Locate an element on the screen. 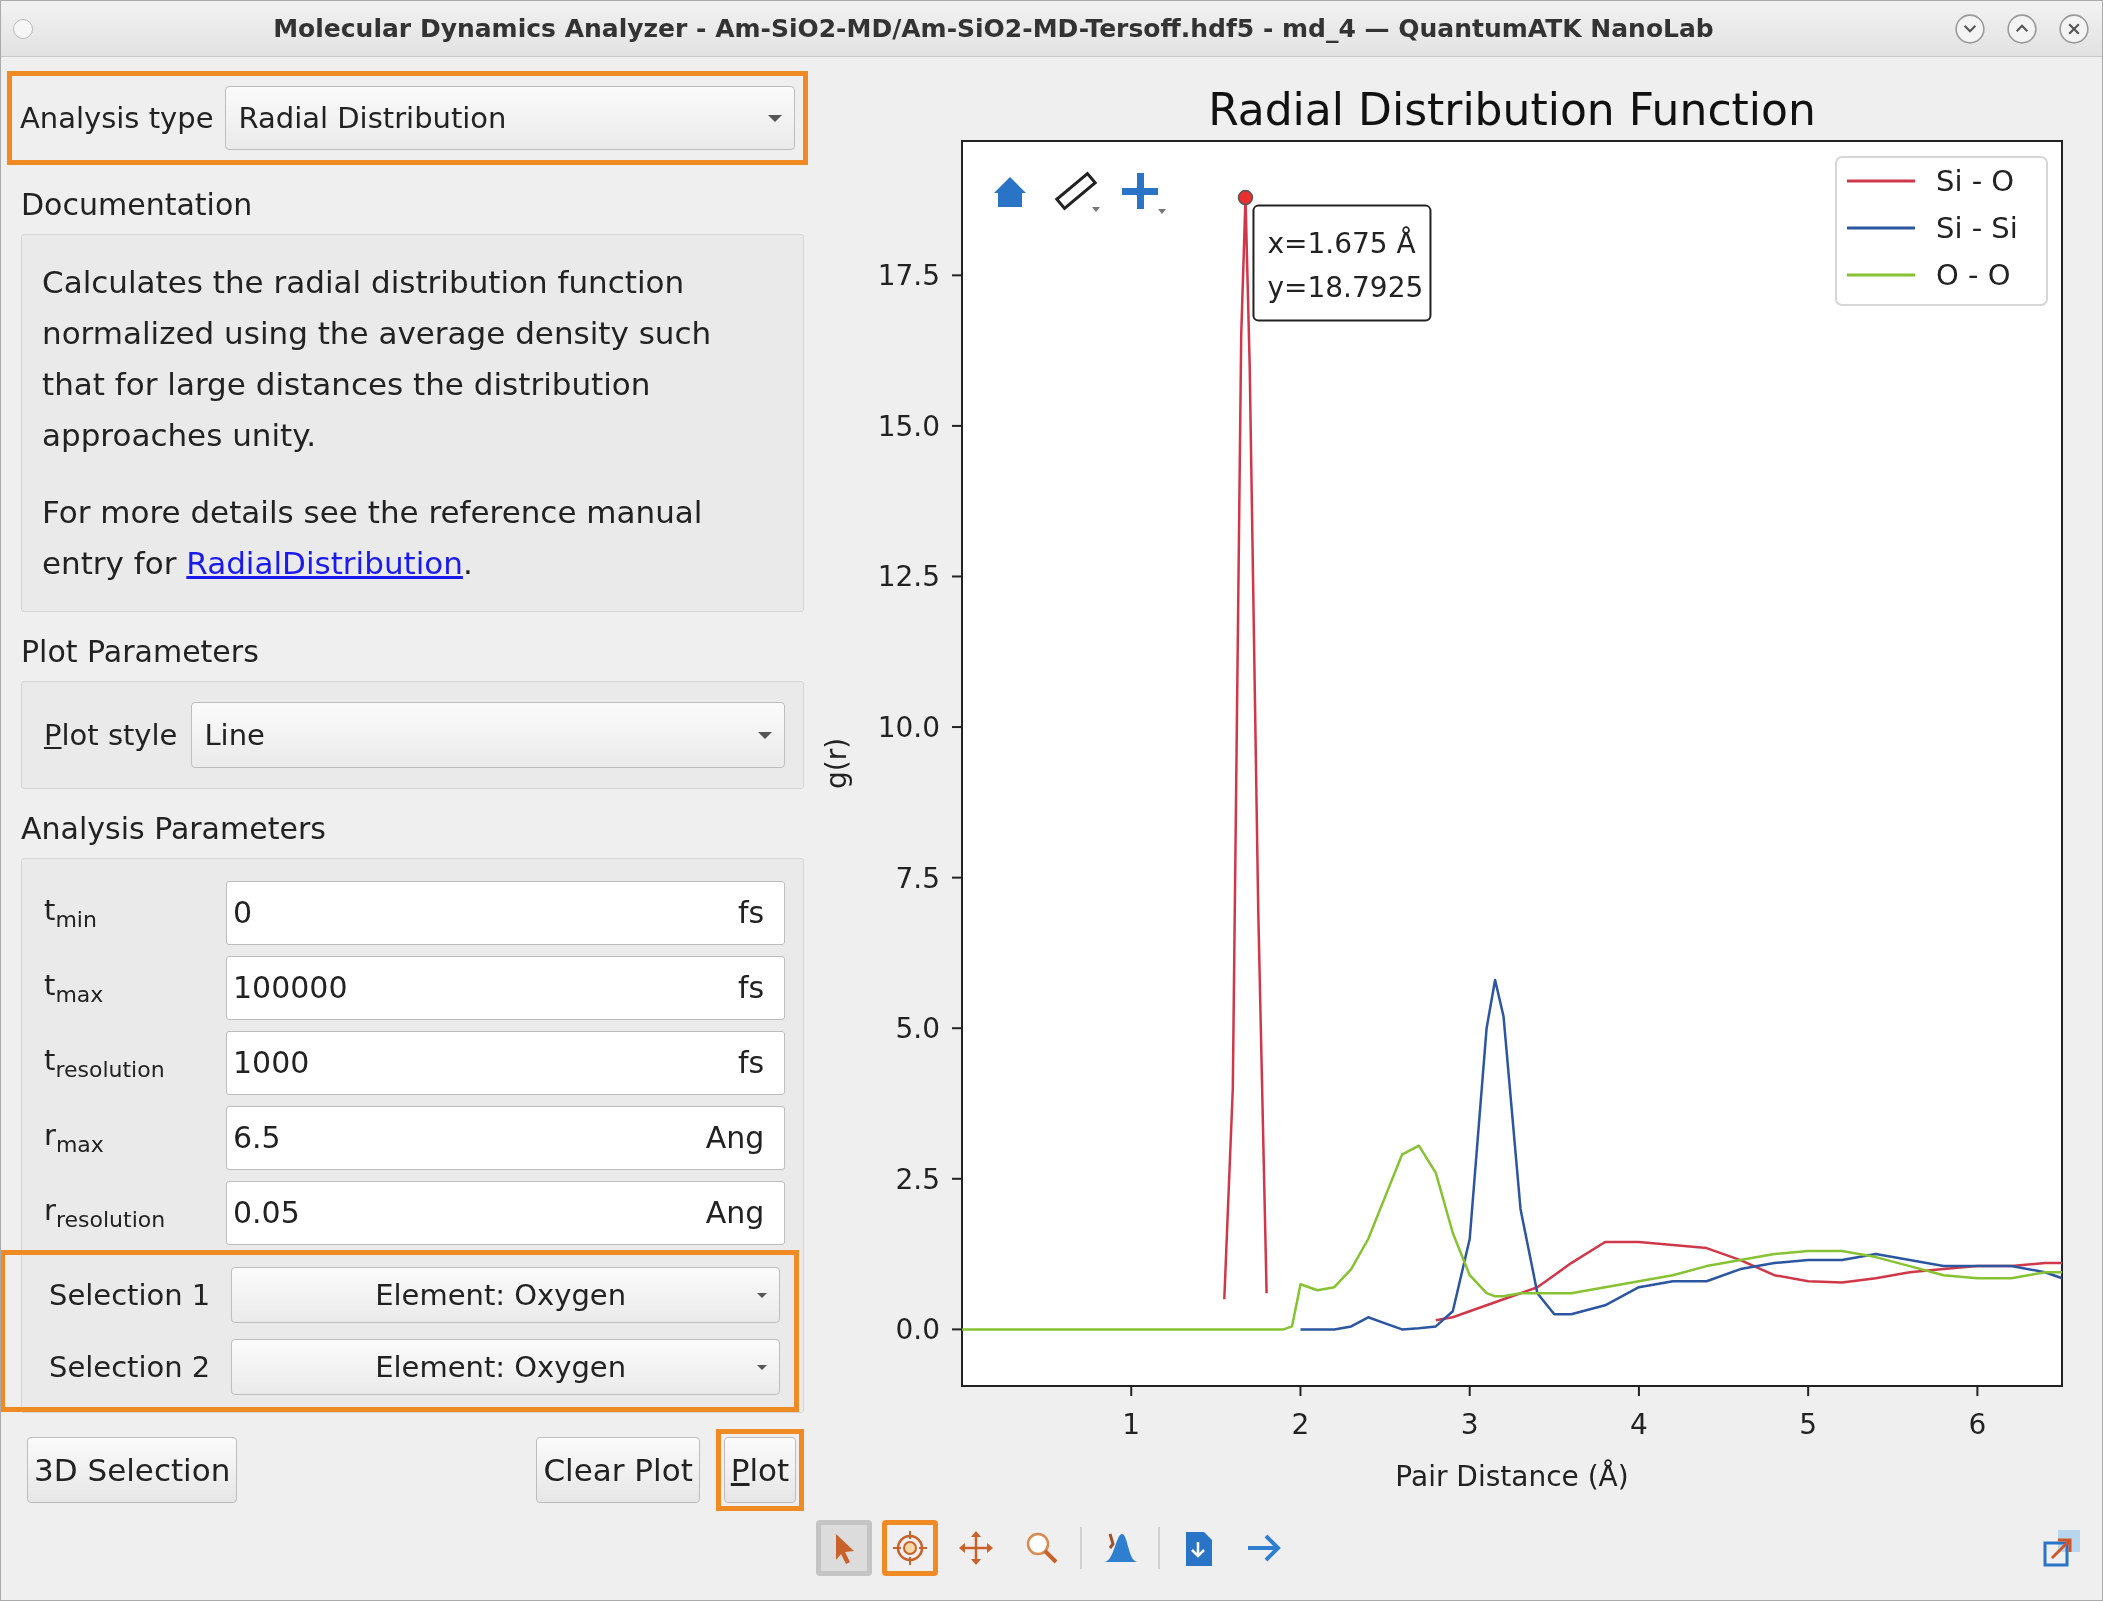 The image size is (2103, 1601). y-tick-label: 5.0 is located at coordinates (918, 1029).